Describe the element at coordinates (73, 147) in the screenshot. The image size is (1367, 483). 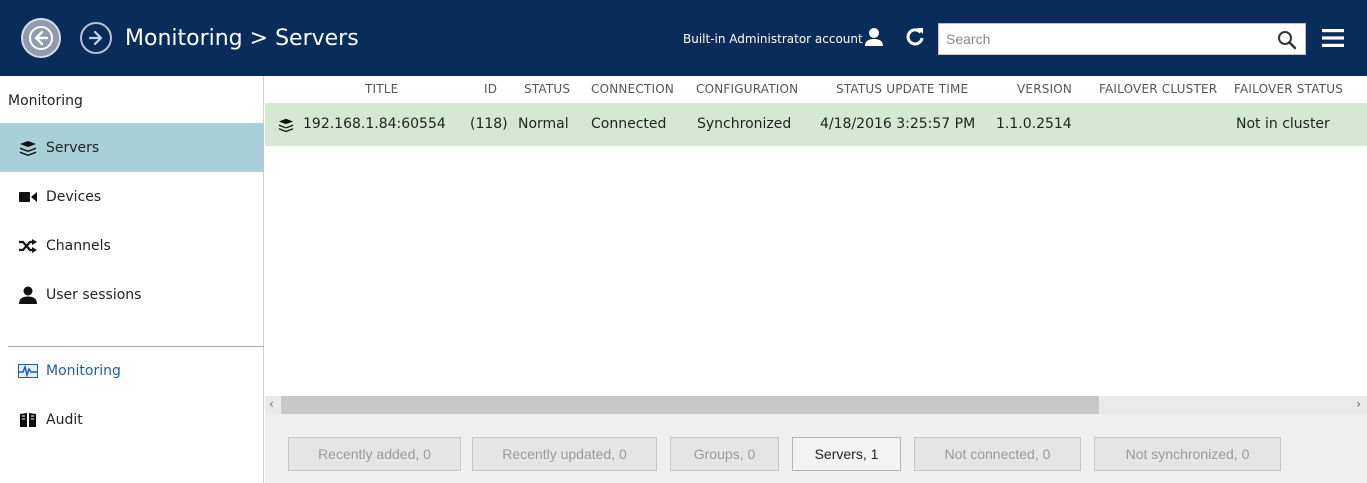
I see `sidebar-item-label: Servers` at that location.